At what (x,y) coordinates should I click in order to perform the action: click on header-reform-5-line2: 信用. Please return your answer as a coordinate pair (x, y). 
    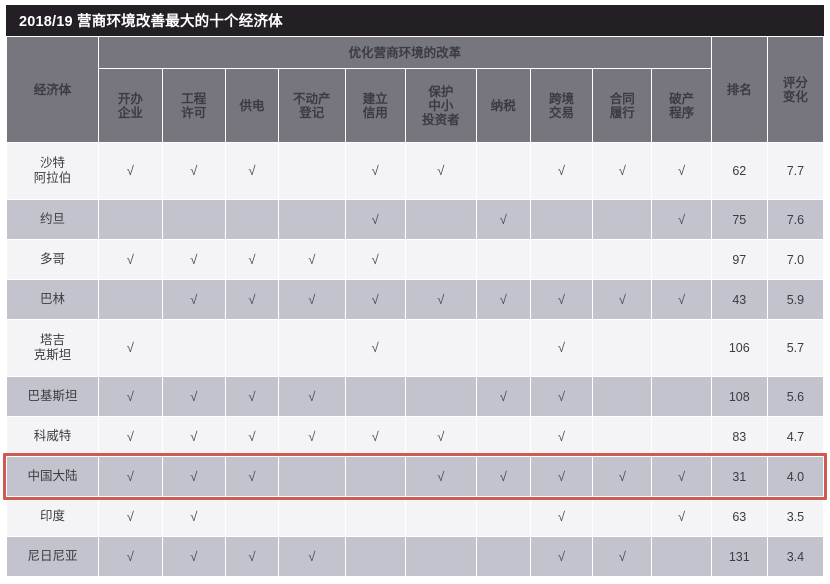
    Looking at the image, I should click on (375, 112).